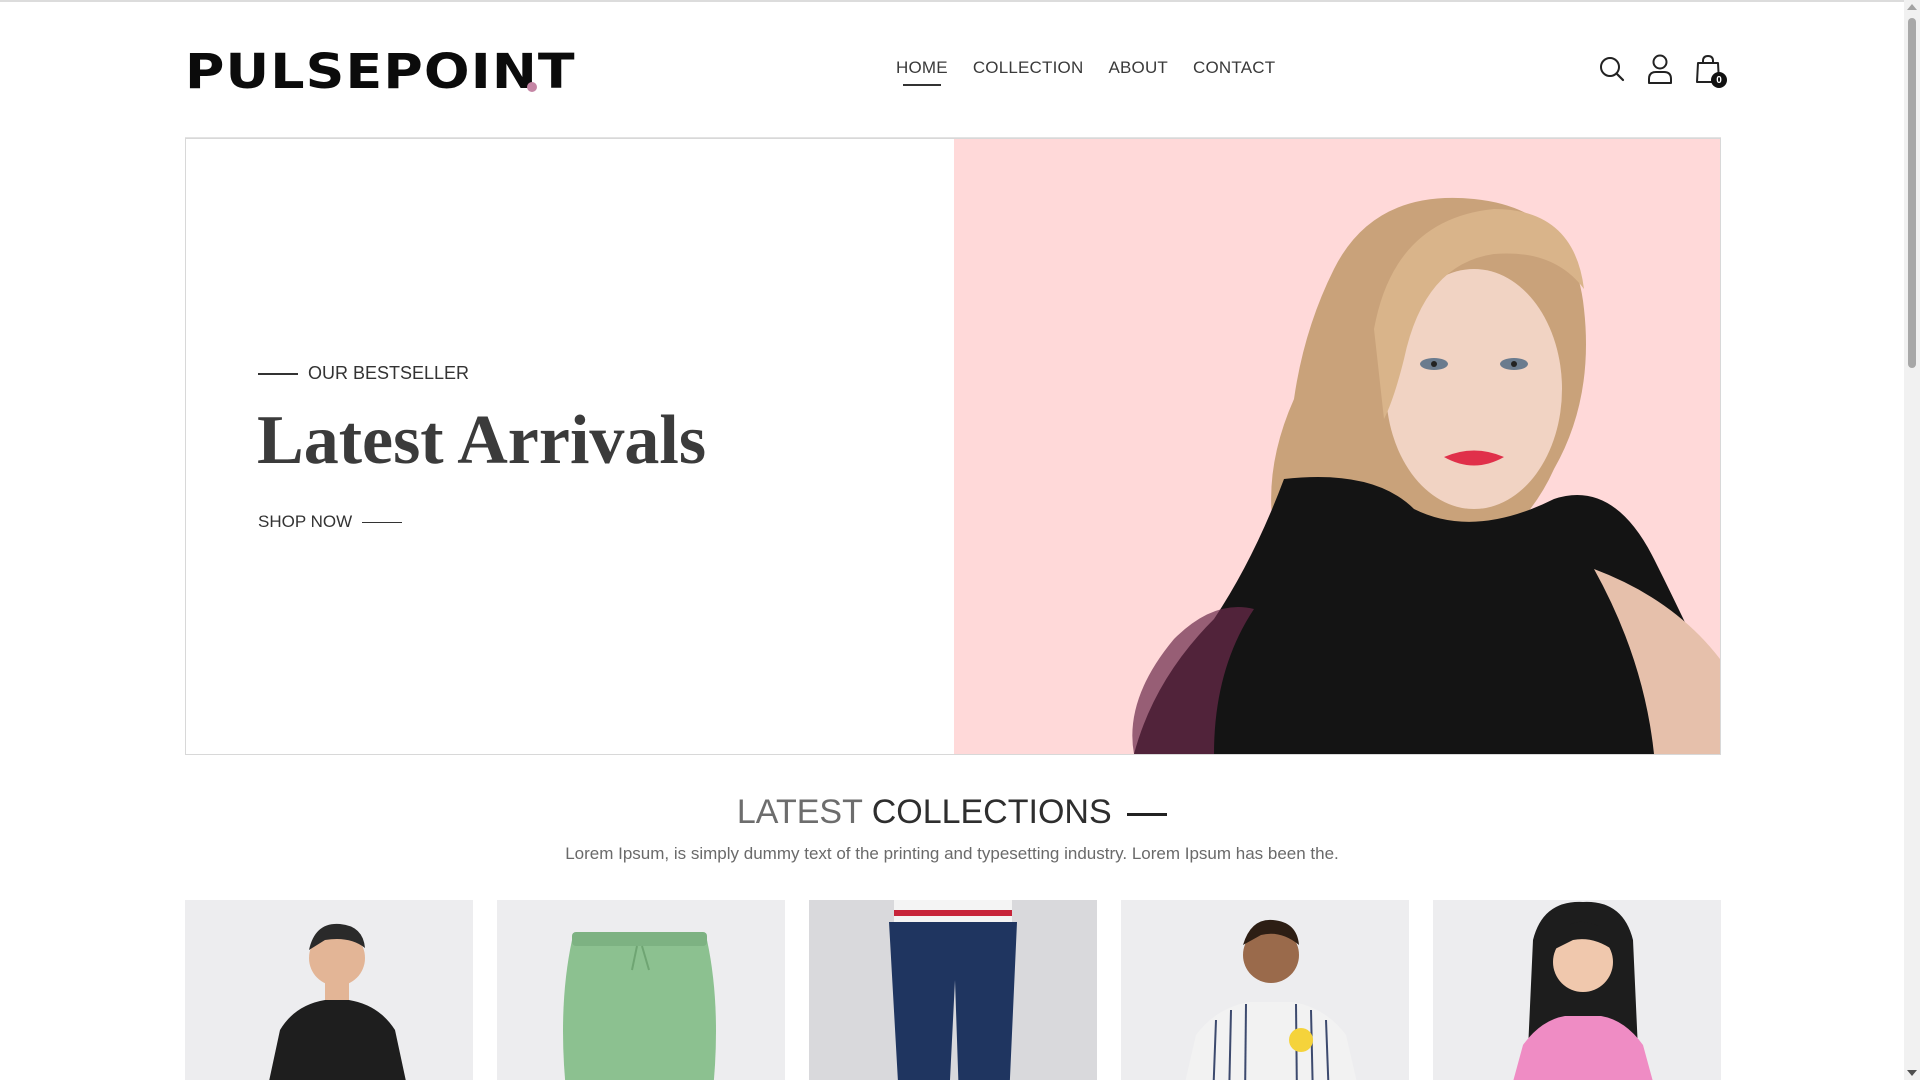 This screenshot has width=1920, height=1080. What do you see at coordinates (1138, 68) in the screenshot?
I see `nav-item-about: ABOUT` at bounding box center [1138, 68].